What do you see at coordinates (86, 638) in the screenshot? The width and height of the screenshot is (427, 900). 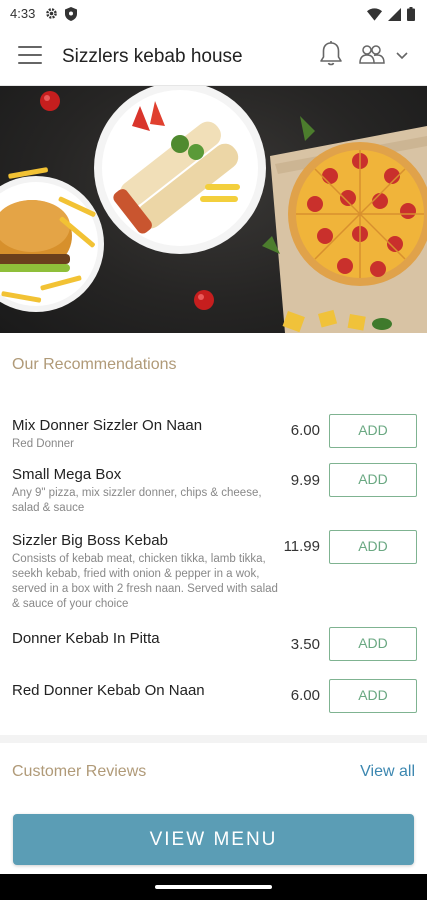 I see `item-name: Donner Kebab In Pitta` at bounding box center [86, 638].